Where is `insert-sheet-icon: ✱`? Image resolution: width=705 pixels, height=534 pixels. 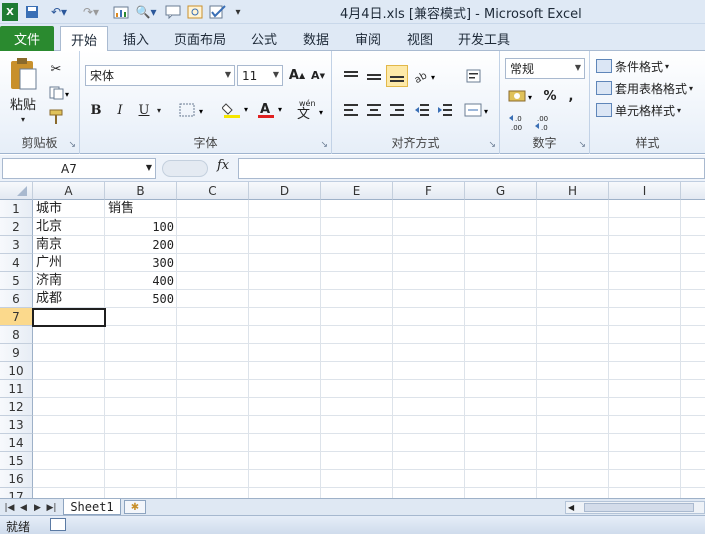 insert-sheet-icon: ✱ is located at coordinates (135, 507).